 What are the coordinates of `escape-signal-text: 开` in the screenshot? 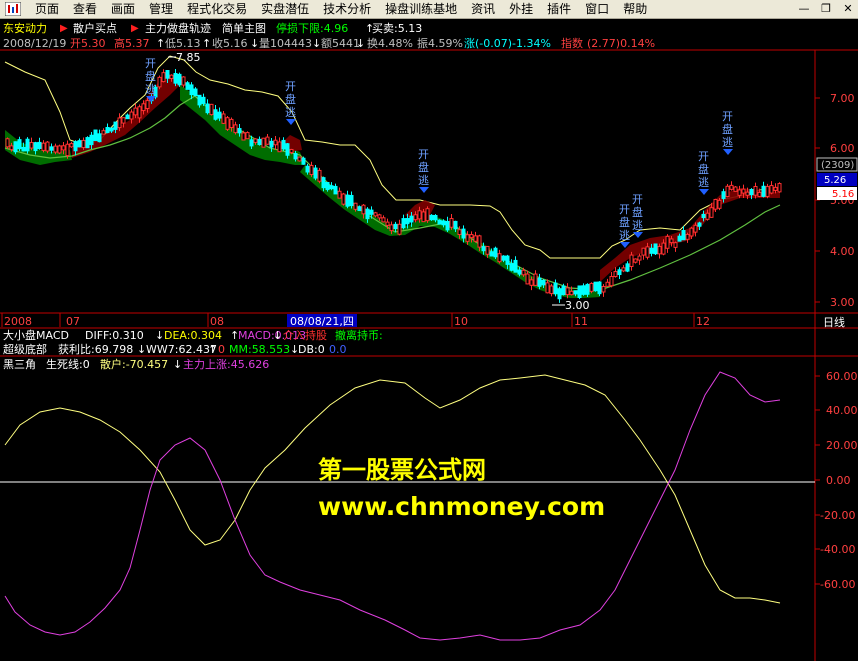 It's located at (150, 63).